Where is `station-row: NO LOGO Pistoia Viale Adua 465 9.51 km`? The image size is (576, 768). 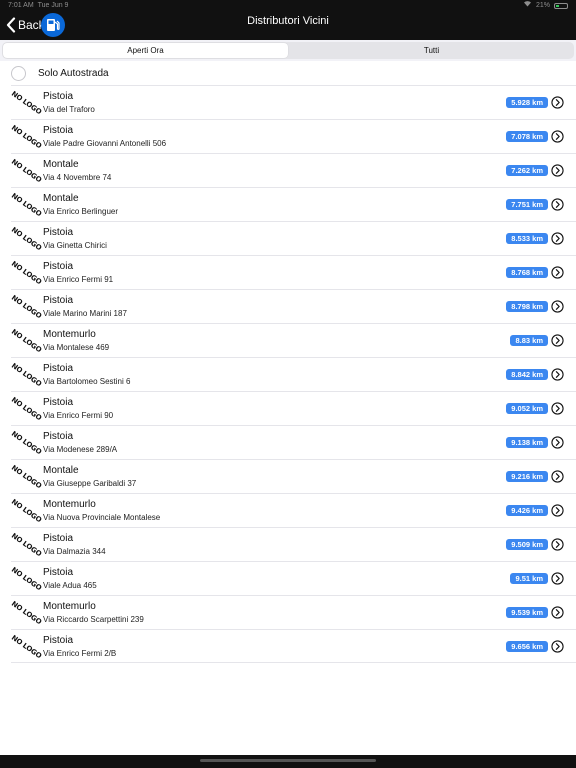
station-row: NO LOGO Pistoia Viale Adua 465 9.51 km is located at coordinates (292, 578).